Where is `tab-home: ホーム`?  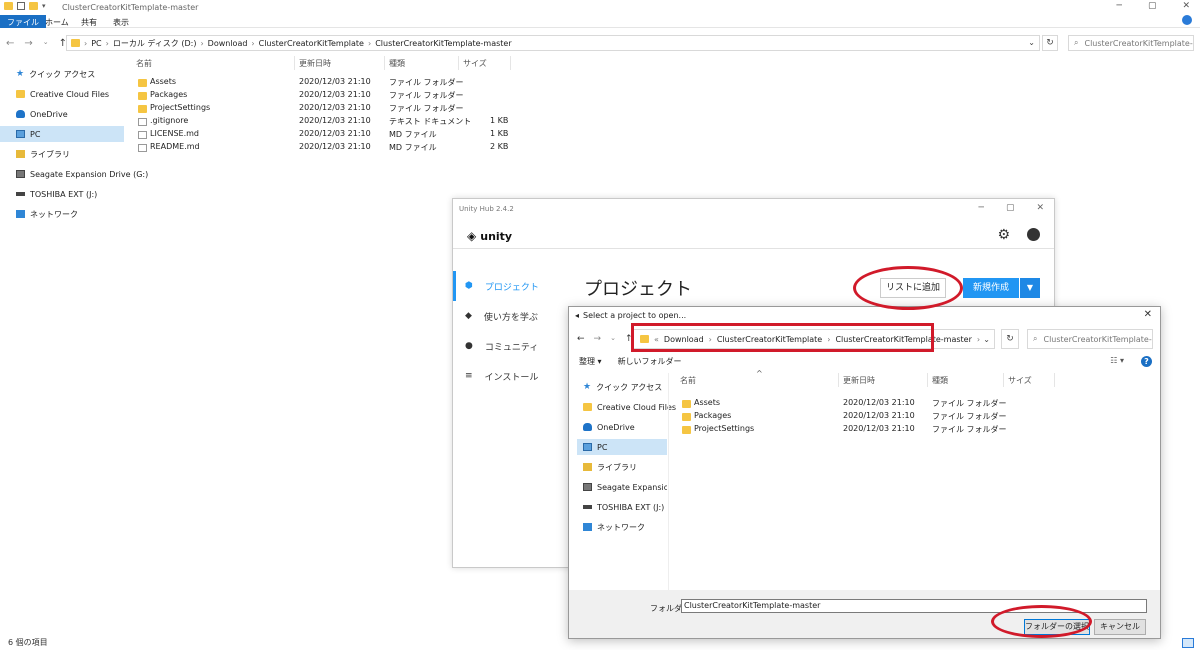
tab-home: ホーム is located at coordinates (57, 21).